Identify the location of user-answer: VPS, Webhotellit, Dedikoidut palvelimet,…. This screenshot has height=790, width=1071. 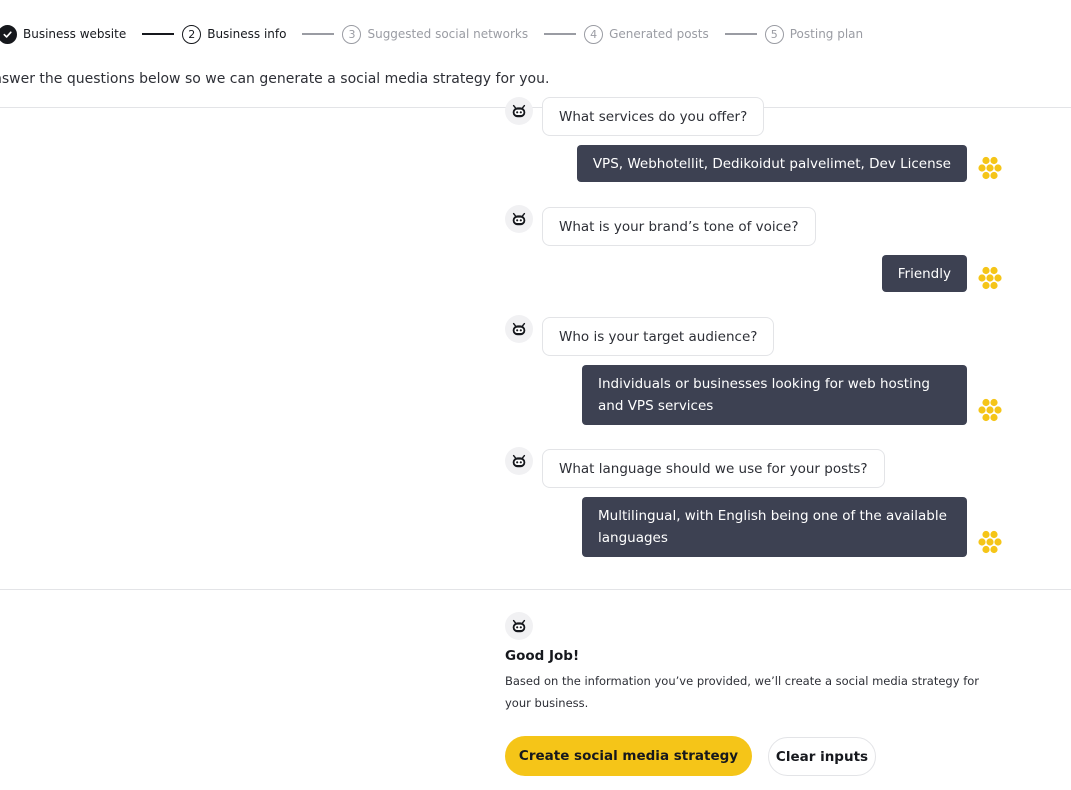
(771, 163).